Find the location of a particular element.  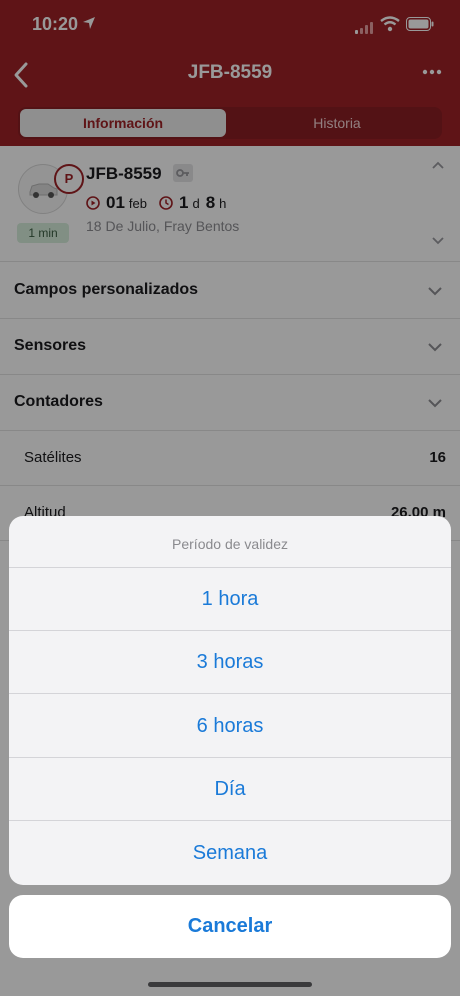

action-sheet-title: Período de validez is located at coordinates (230, 542).